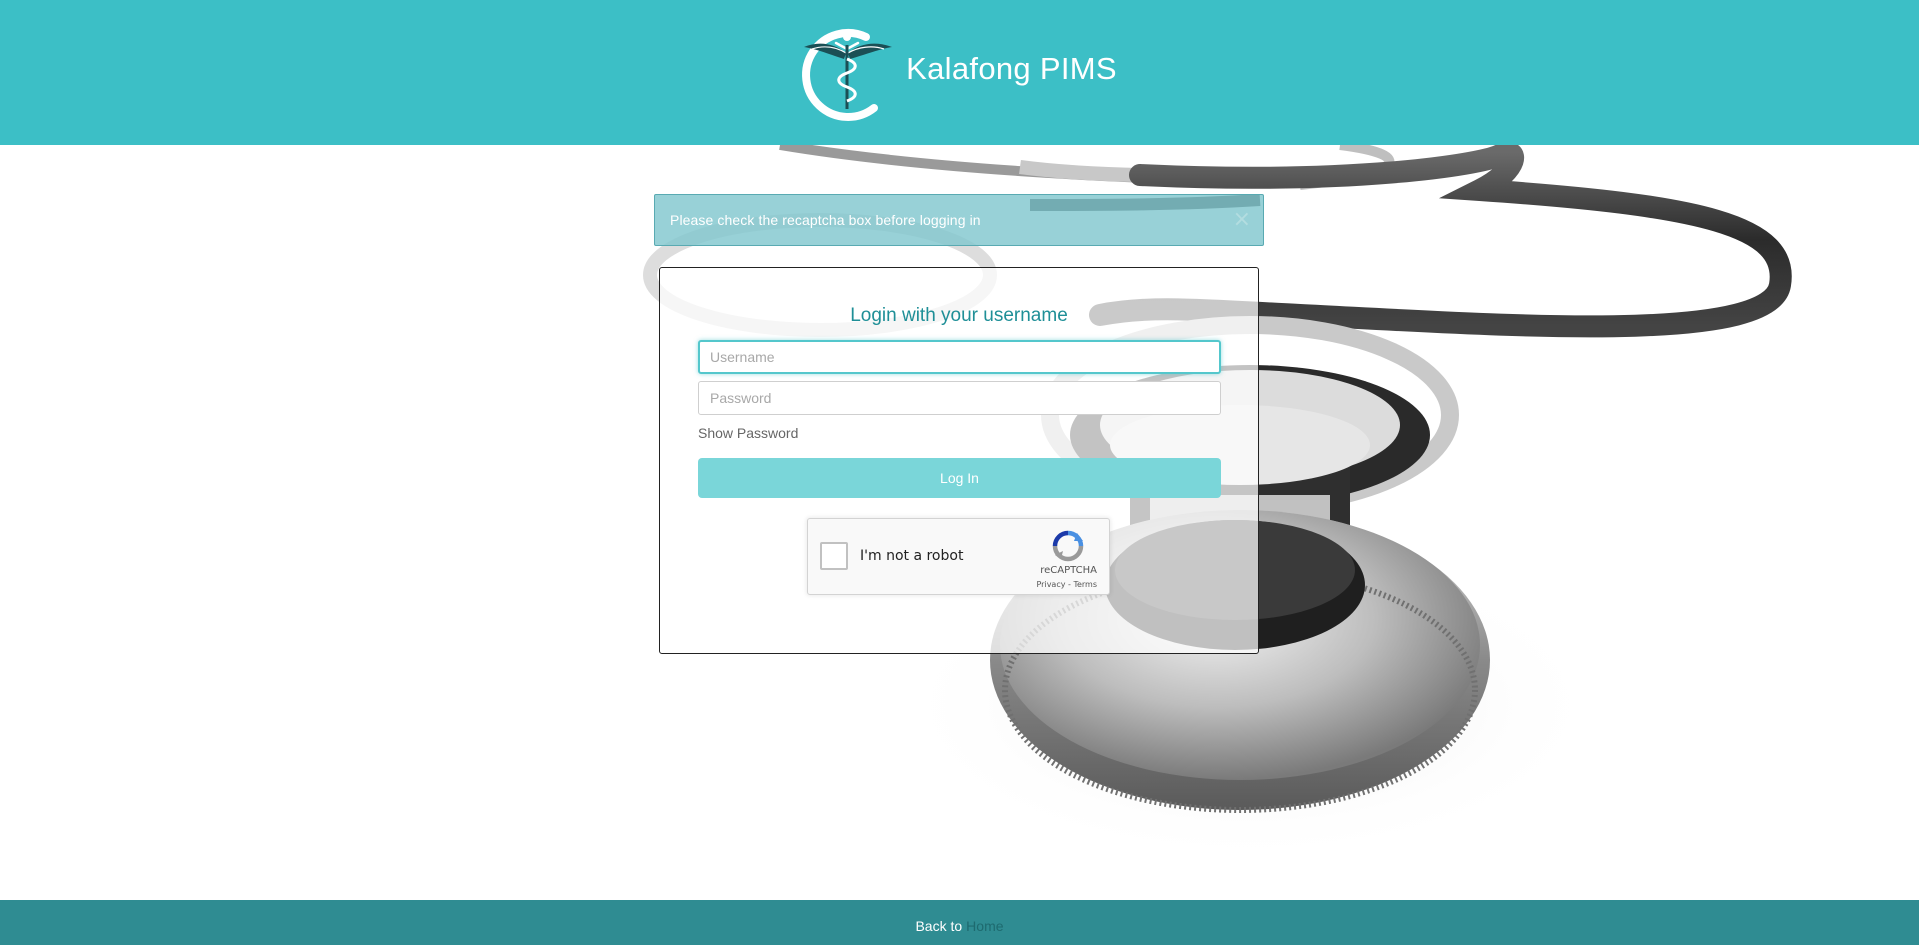  I want to click on caduceus-logo-icon, so click(847, 74).